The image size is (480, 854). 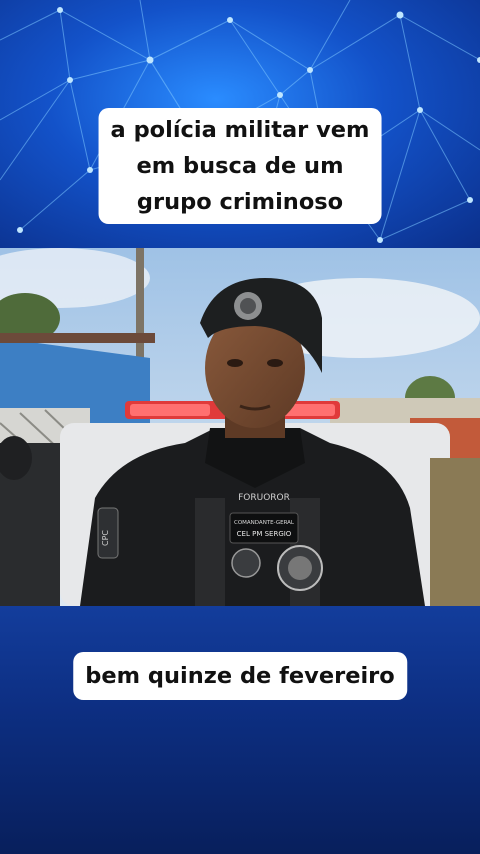 What do you see at coordinates (264, 498) in the screenshot?
I see `shoulder-patch-text: FORUOROR` at bounding box center [264, 498].